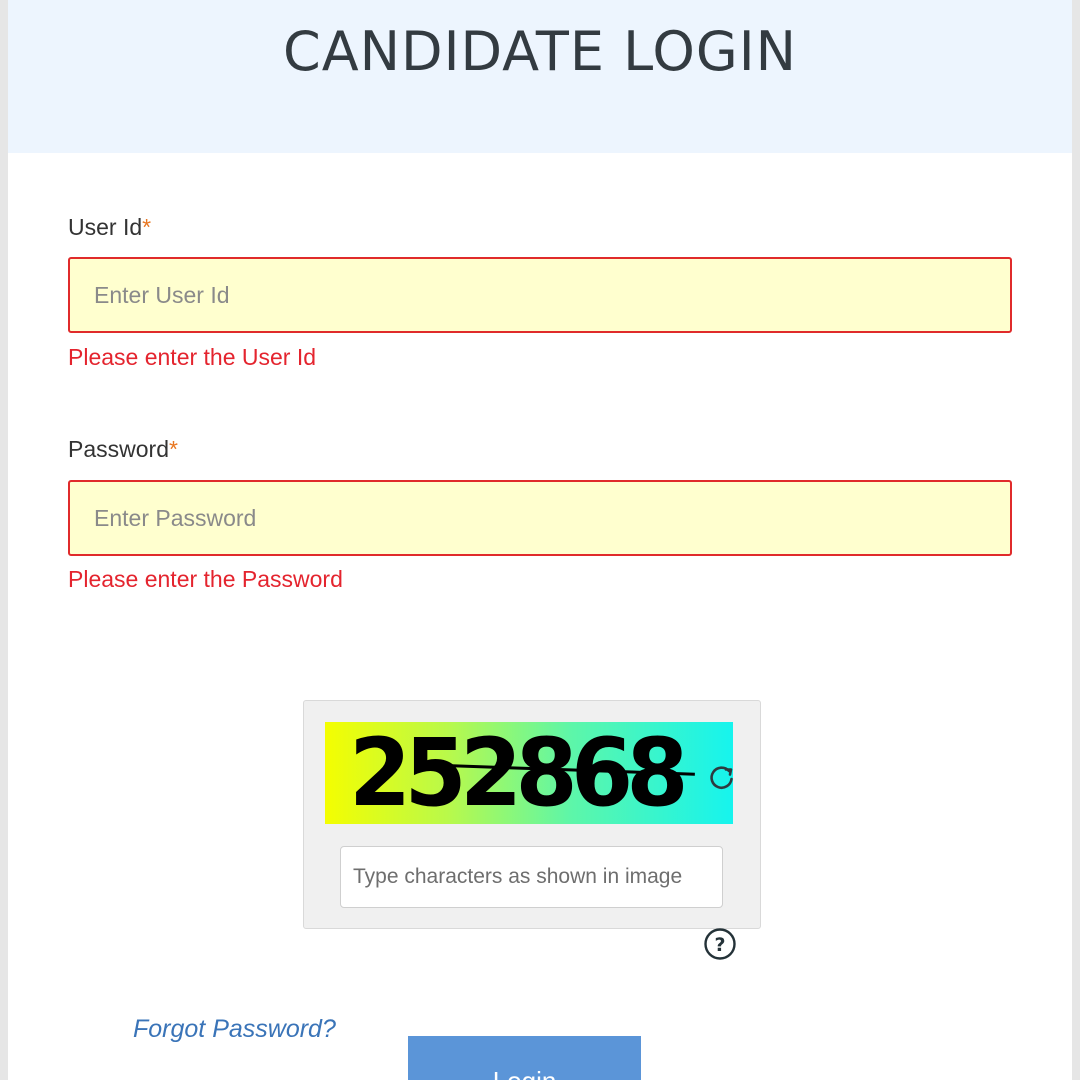 The width and height of the screenshot is (1080, 1080). Describe the element at coordinates (234, 1029) in the screenshot. I see `forgot-password-link: Forgot Password?` at that location.